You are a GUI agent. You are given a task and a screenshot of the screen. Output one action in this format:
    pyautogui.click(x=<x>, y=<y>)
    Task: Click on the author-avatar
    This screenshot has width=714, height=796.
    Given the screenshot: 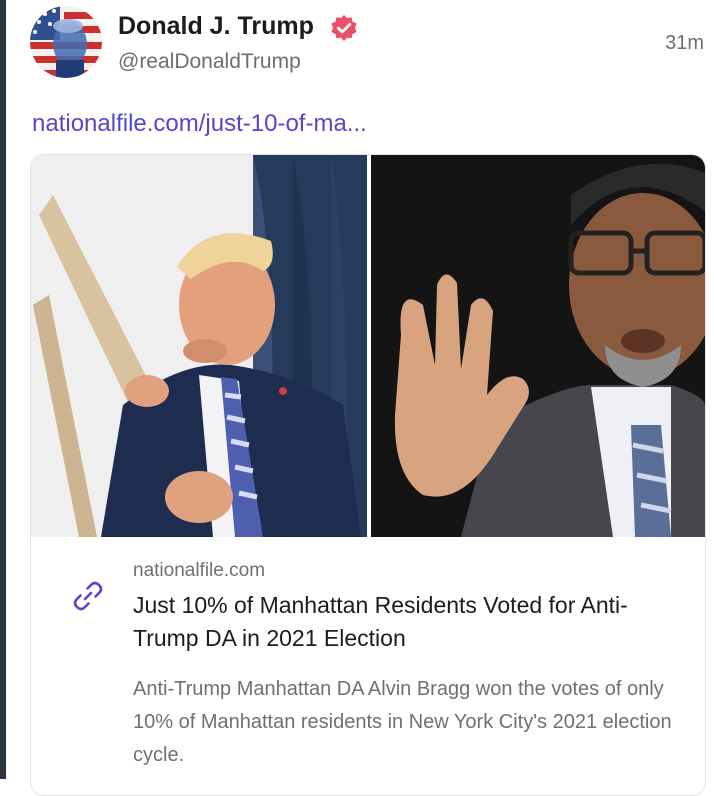 What is the action you would take?
    pyautogui.click(x=66, y=42)
    